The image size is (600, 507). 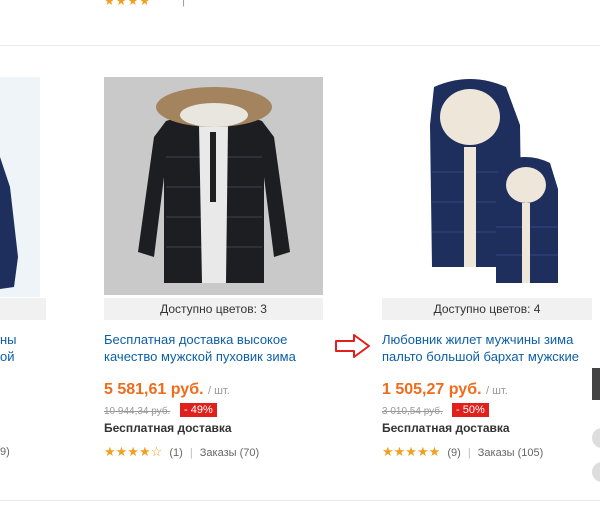 What do you see at coordinates (462, 452) in the screenshot?
I see `rating-row: ★★★★★ (9) | Заказы (105)` at bounding box center [462, 452].